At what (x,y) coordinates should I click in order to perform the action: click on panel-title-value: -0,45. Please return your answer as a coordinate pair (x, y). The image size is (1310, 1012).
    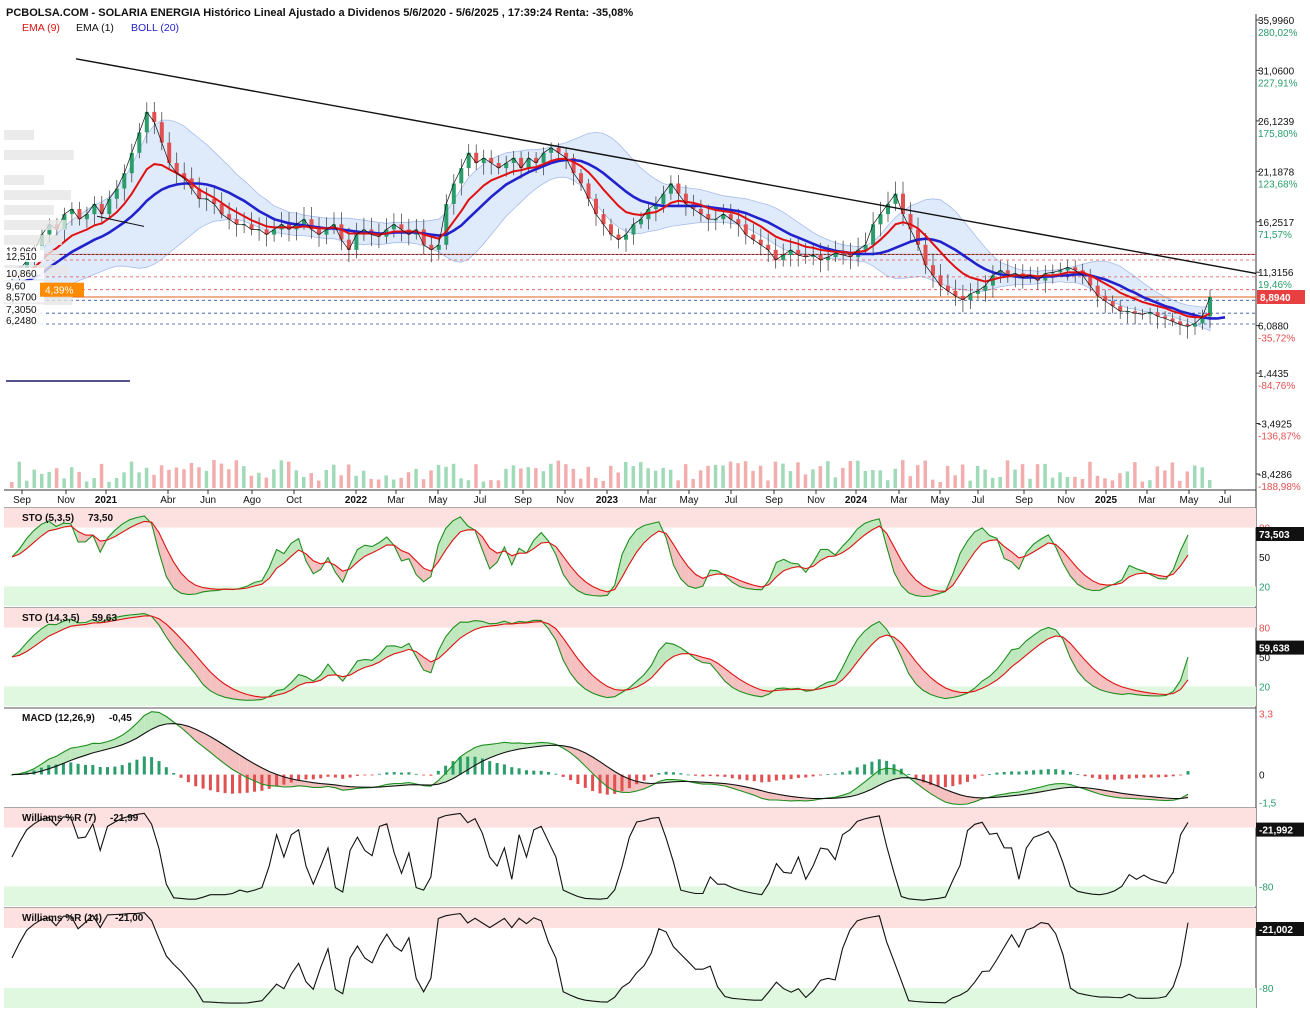
    Looking at the image, I should click on (120, 718).